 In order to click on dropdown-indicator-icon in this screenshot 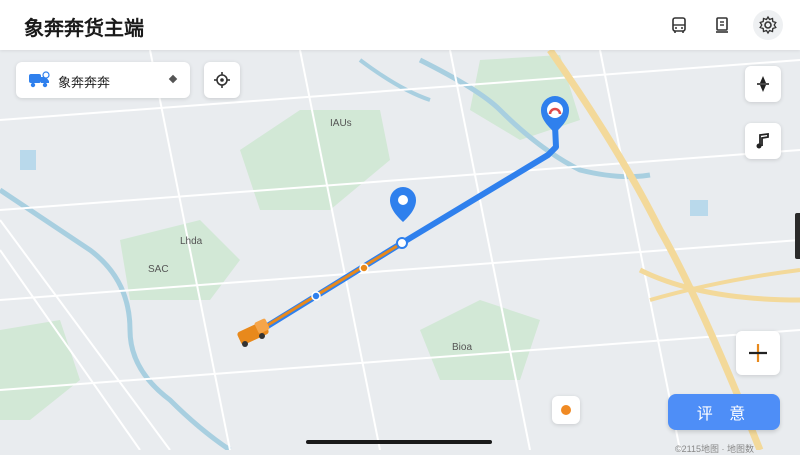, I will do `click(173, 79)`.